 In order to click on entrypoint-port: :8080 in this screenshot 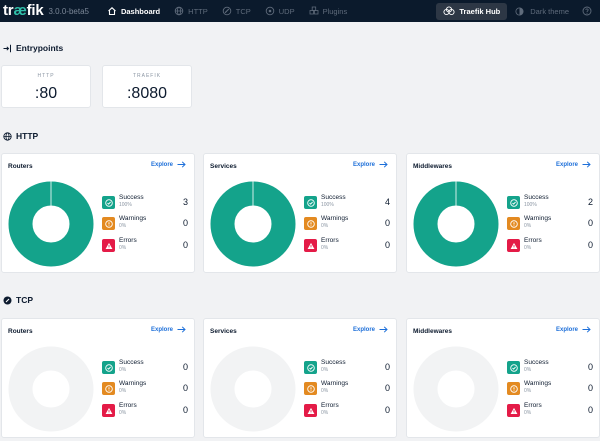, I will do `click(147, 93)`.